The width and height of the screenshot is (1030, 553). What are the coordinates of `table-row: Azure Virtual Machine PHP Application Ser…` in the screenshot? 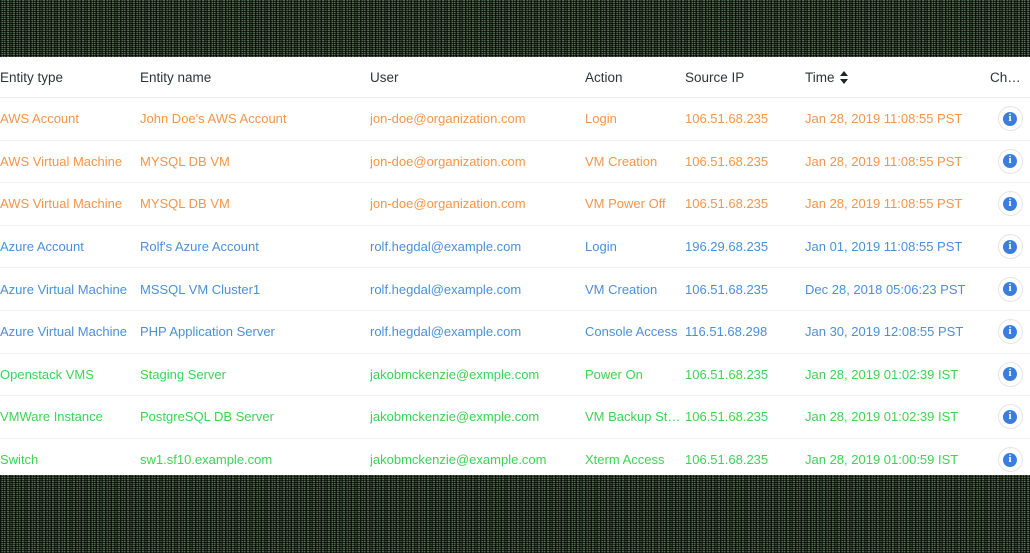 It's located at (515, 332).